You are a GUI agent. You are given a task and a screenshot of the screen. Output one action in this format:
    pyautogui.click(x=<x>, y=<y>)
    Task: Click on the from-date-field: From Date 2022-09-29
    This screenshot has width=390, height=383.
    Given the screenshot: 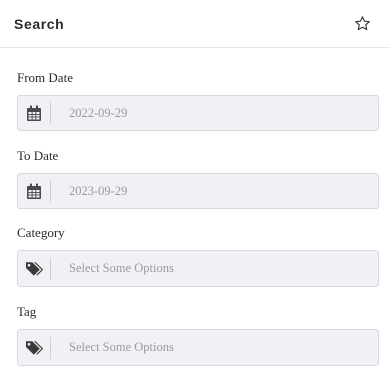 What is the action you would take?
    pyautogui.click(x=198, y=100)
    